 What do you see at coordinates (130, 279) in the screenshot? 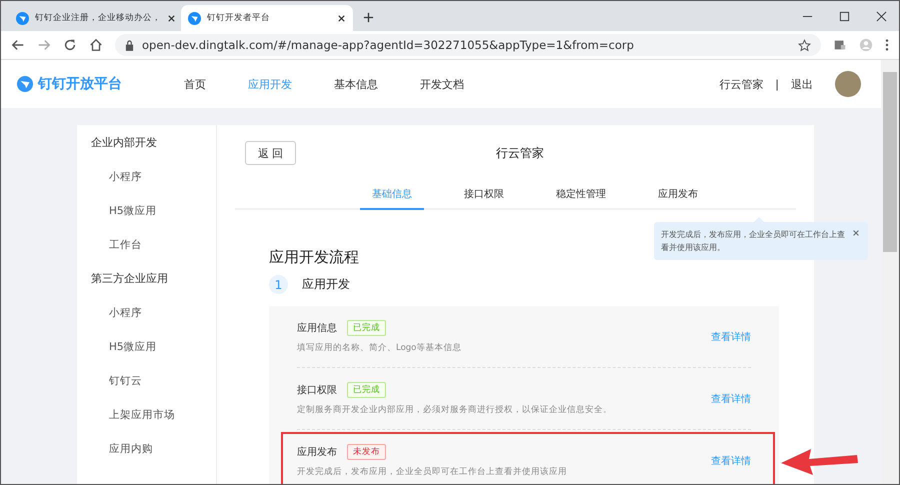
I see `sidebar-group-title: 第三方企业应用` at bounding box center [130, 279].